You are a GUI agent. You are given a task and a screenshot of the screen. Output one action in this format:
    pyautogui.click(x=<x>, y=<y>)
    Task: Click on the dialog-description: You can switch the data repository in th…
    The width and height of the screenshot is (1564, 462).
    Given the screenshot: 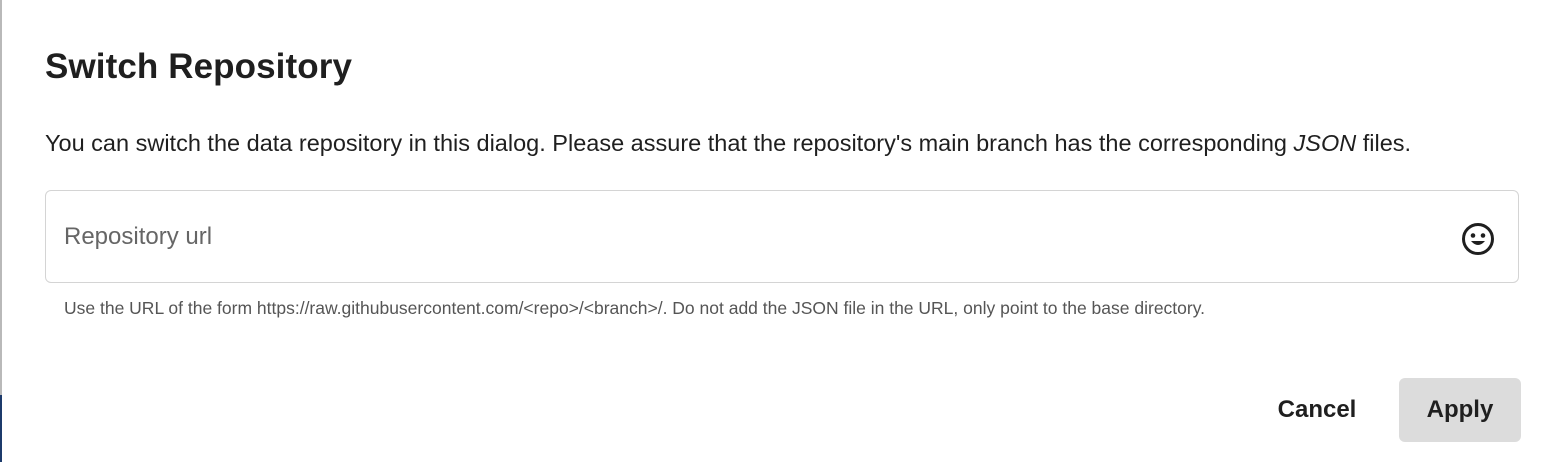 What is the action you would take?
    pyautogui.click(x=728, y=143)
    